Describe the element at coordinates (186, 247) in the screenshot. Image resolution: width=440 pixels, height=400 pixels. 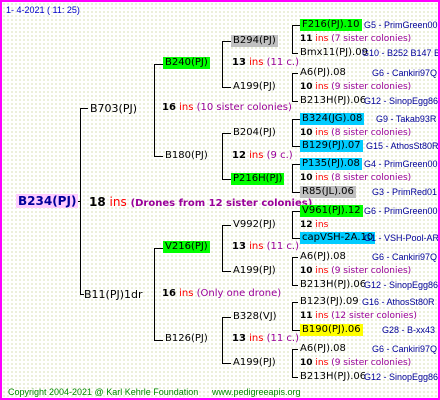
I see `gen2-queen: V216(PJ)` at that location.